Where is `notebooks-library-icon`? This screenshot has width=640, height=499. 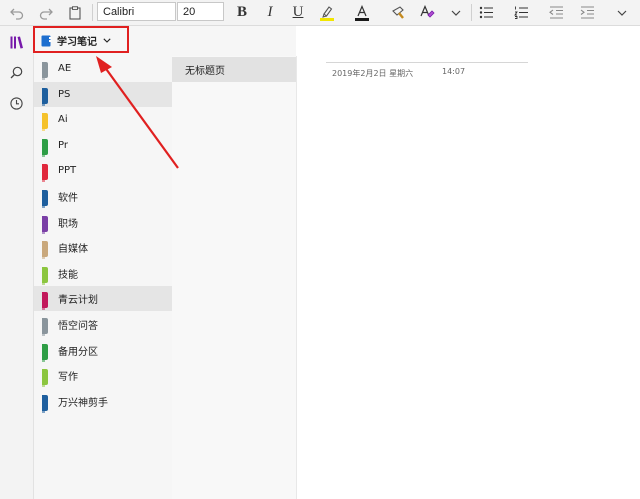 notebooks-library-icon is located at coordinates (16, 42).